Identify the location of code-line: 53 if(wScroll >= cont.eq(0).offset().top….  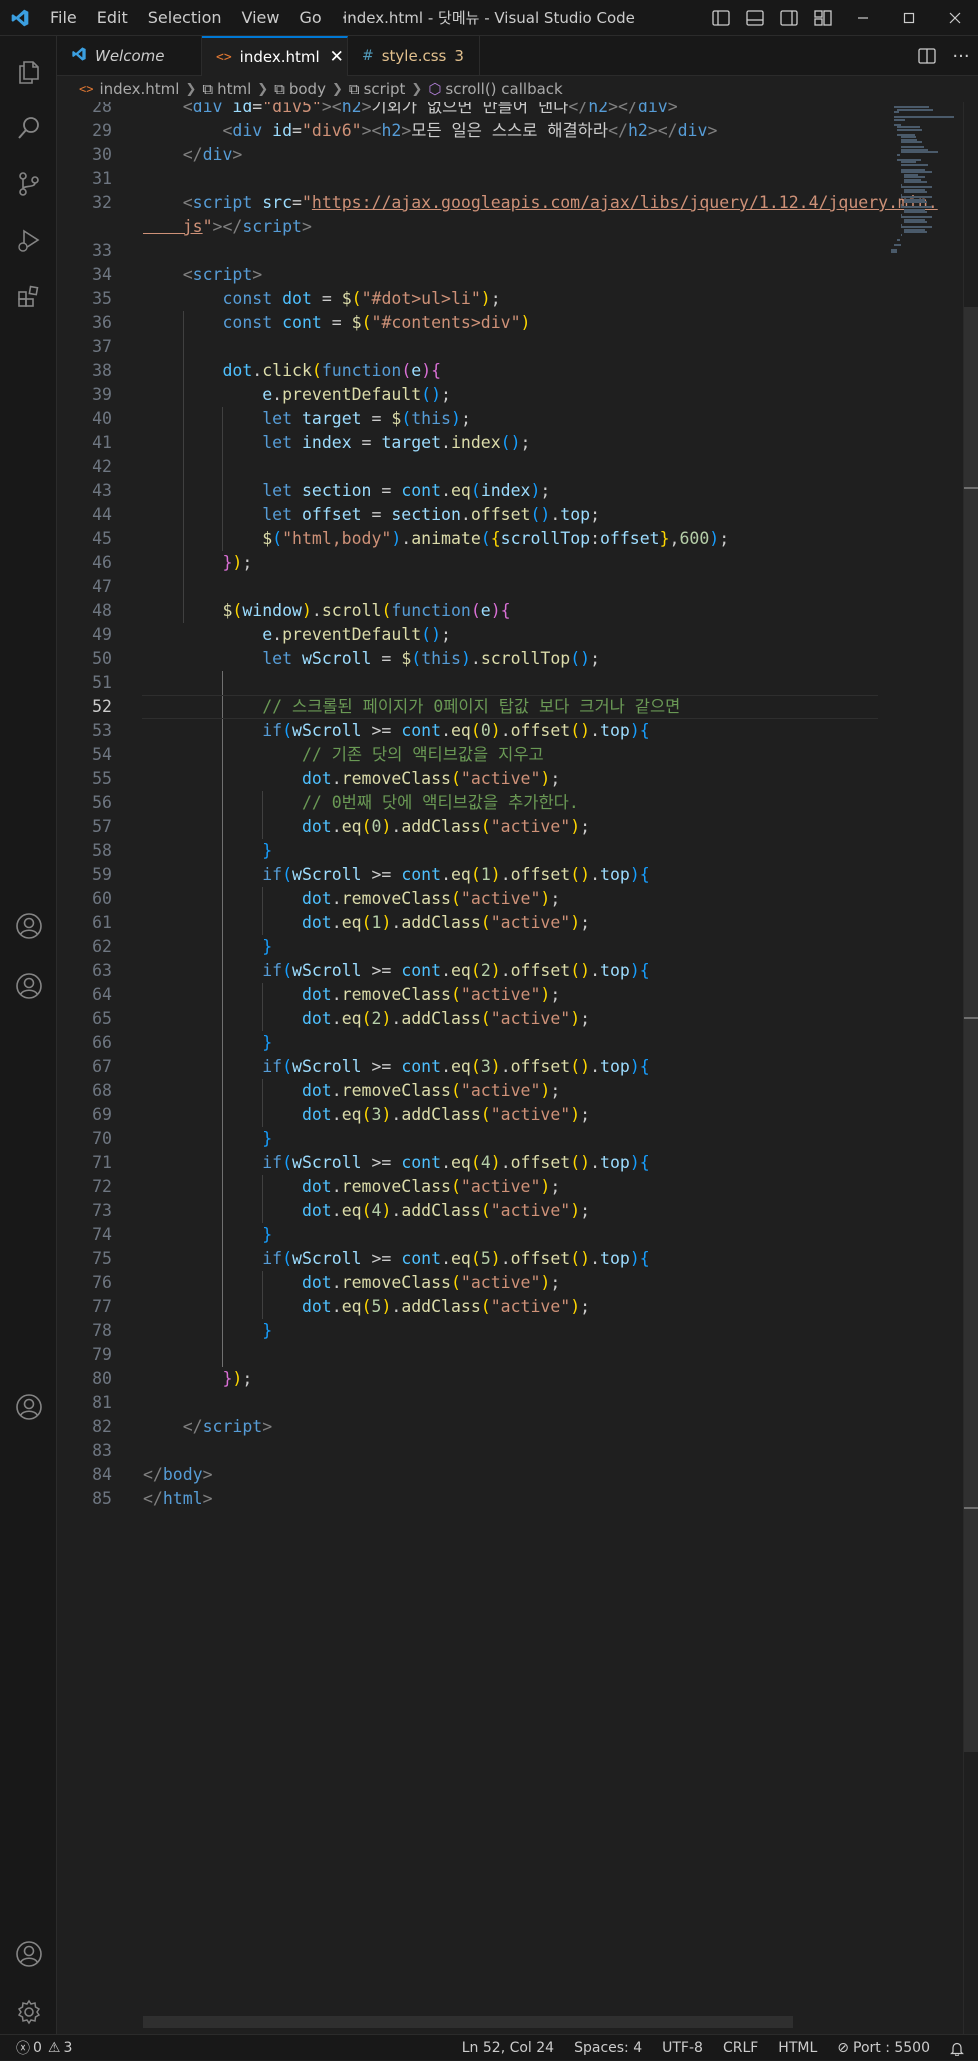
(467, 731).